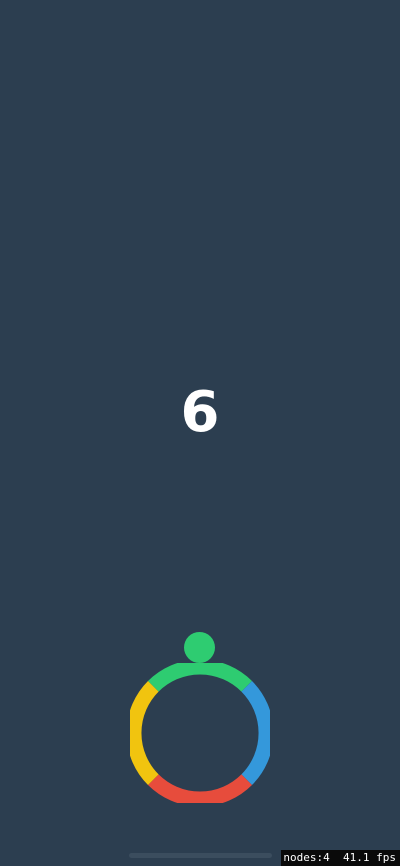  Describe the element at coordinates (200, 788) in the screenshot. I see `wheel-segment-red` at that location.